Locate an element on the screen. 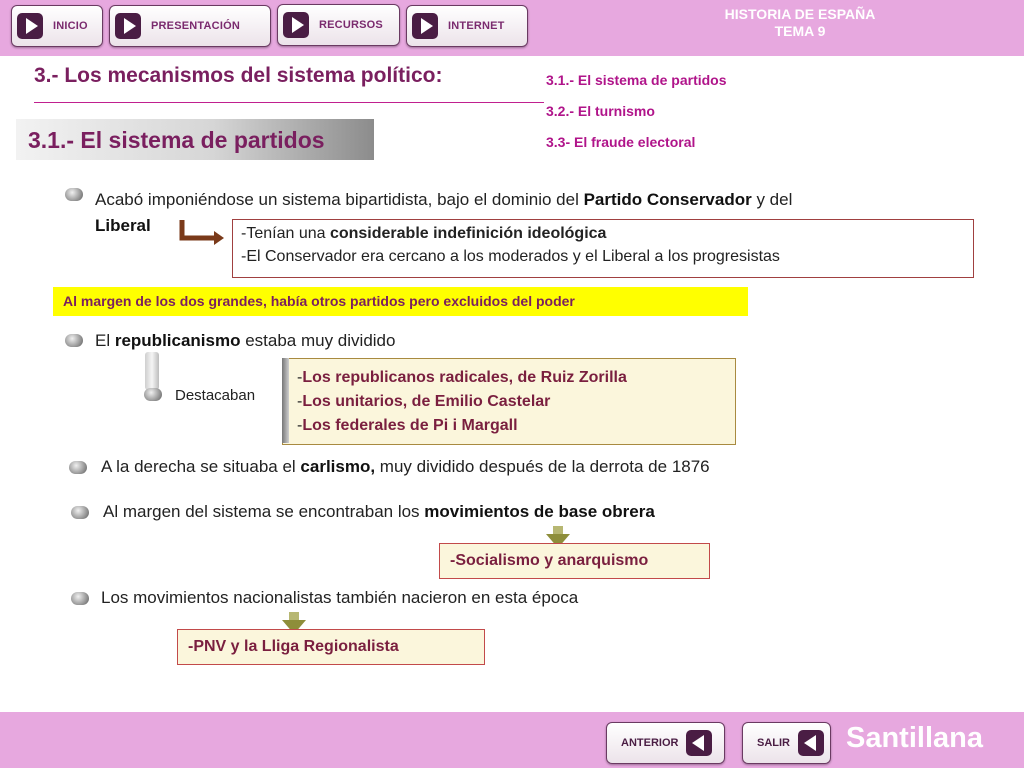 The height and width of the screenshot is (768, 1024). text-part: A la derecha se situaba el is located at coordinates (201, 466).